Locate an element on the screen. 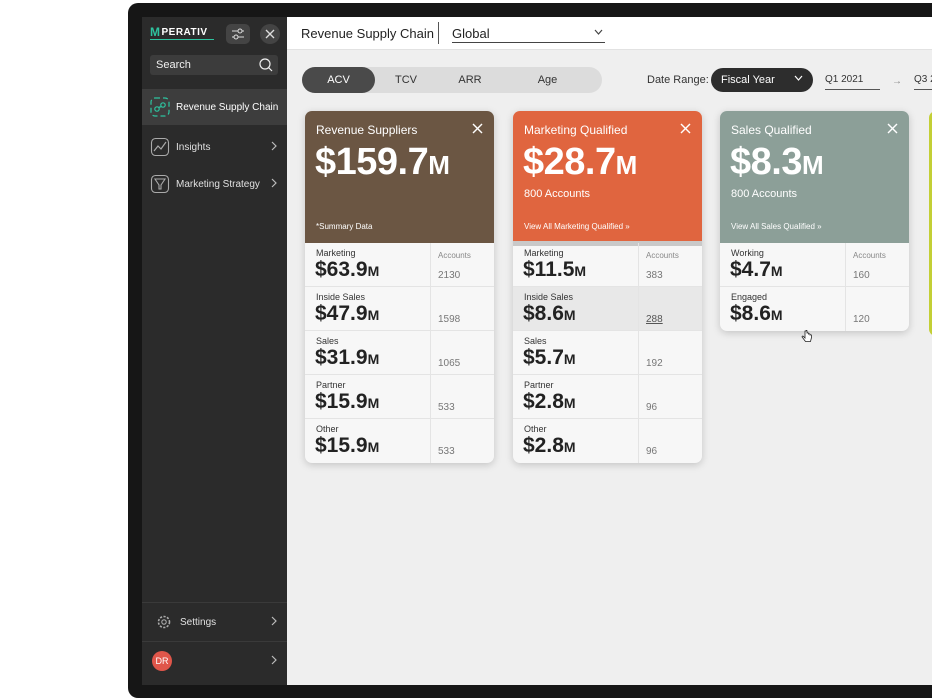  metric-tabs: ACV TCV ARR Age is located at coordinates (452, 80).